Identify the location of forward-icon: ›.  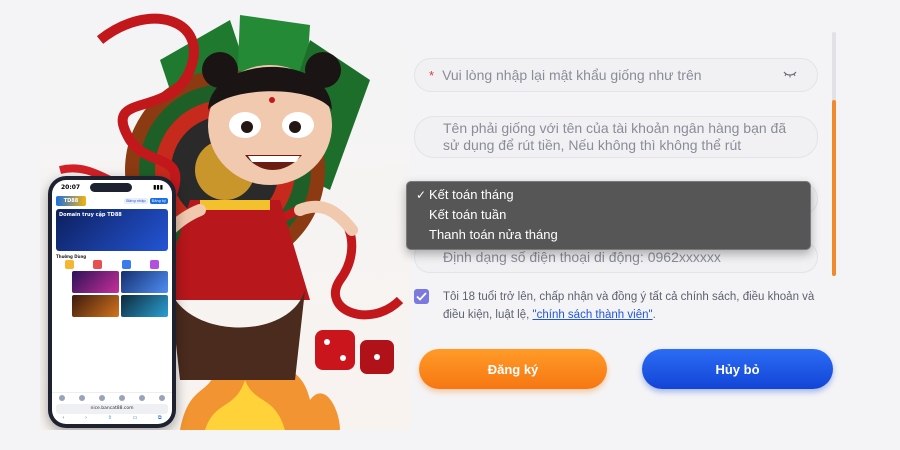
(86, 418).